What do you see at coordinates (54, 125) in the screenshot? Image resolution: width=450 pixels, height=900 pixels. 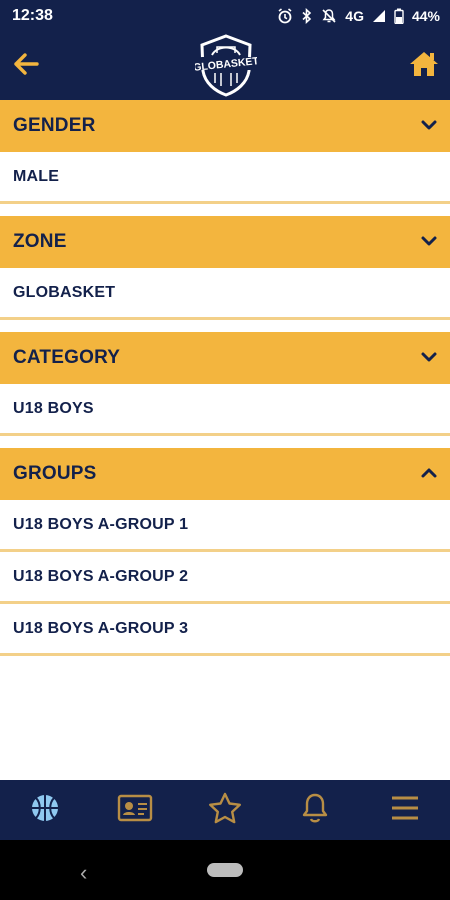 I see `section-title: GENDER` at bounding box center [54, 125].